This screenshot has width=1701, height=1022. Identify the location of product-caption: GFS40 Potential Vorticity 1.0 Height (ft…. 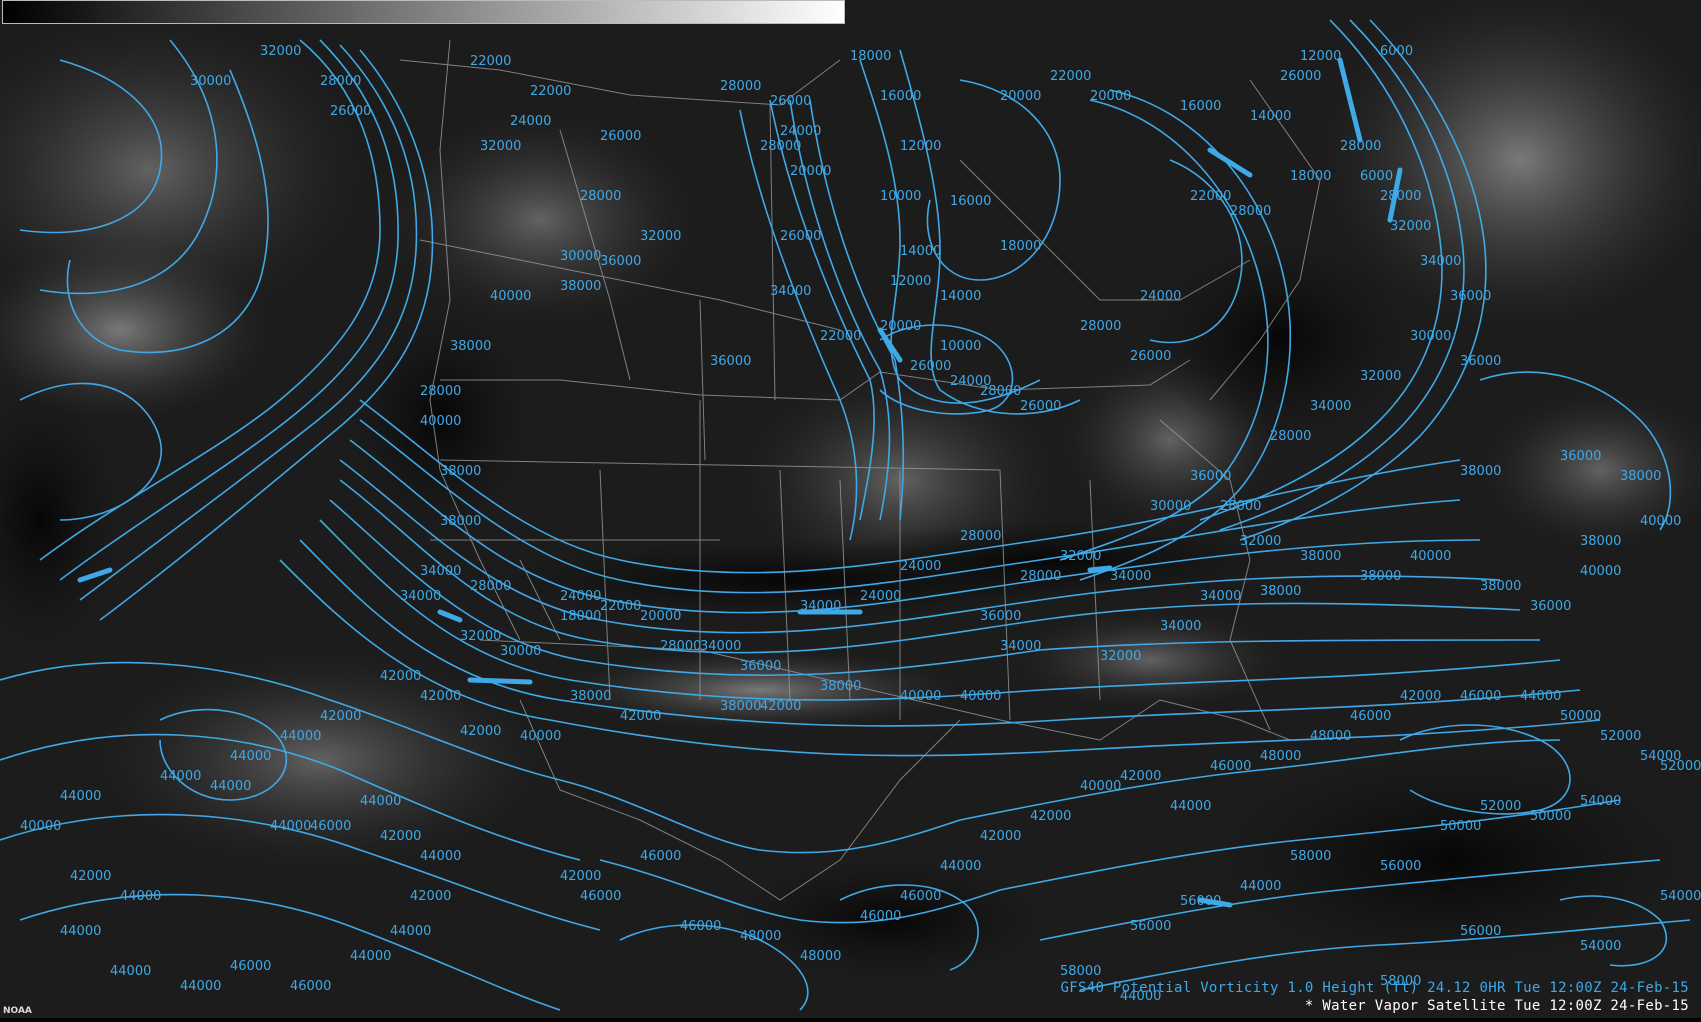
(1374, 988).